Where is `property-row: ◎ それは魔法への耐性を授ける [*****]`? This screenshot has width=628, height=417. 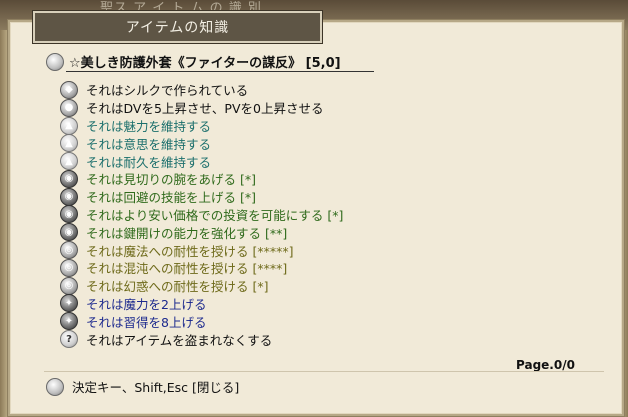 property-row: ◎ それは魔法への耐性を授ける [*****] is located at coordinates (201, 250).